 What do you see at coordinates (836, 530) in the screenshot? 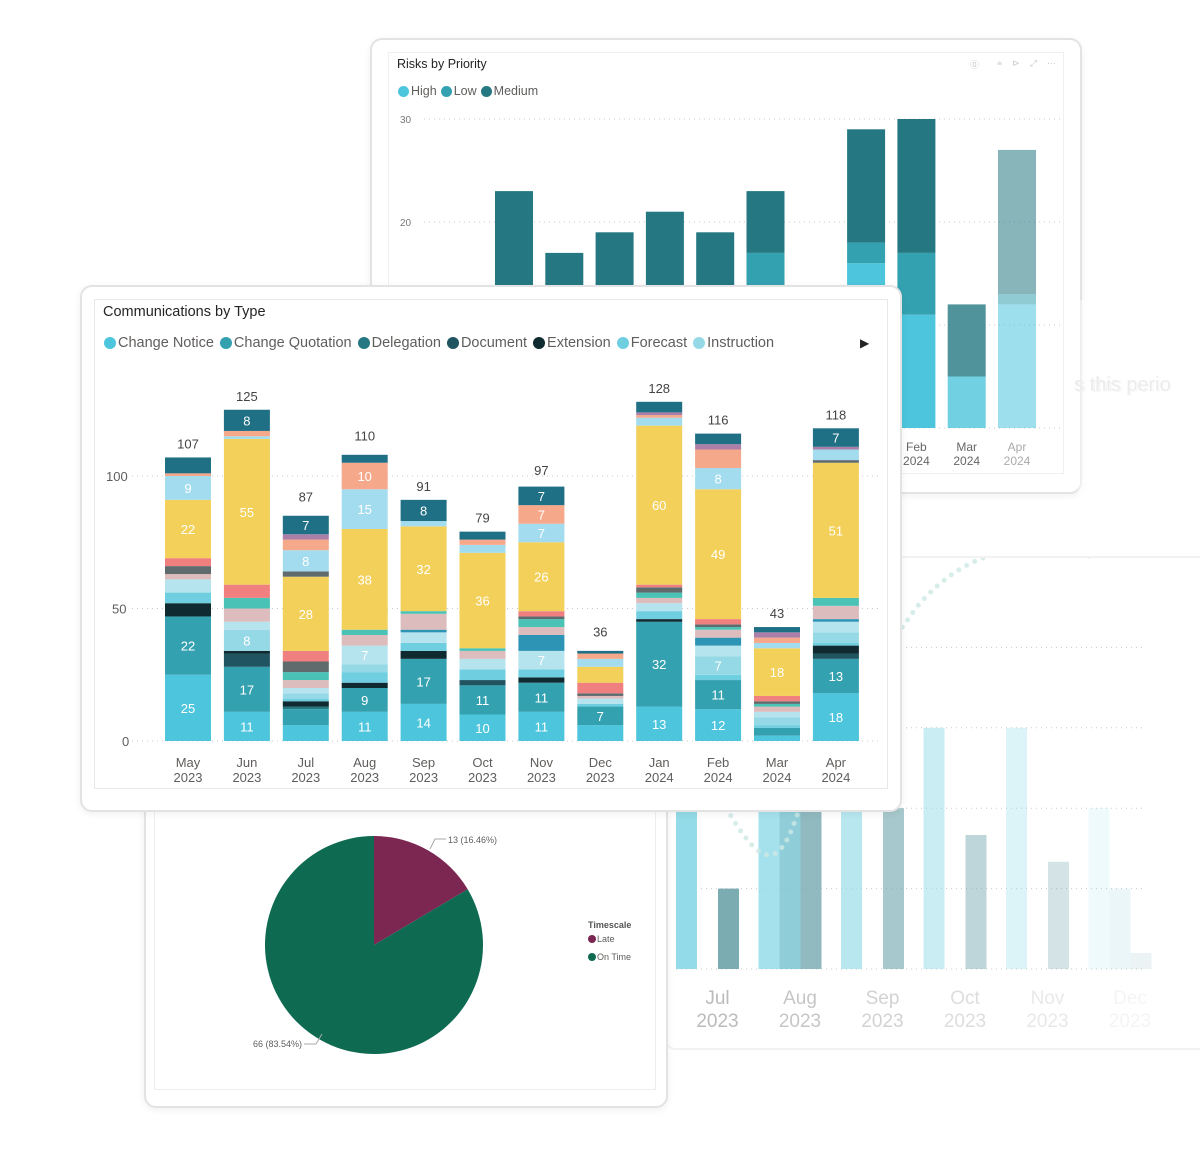
I see `data-label: 51` at bounding box center [836, 530].